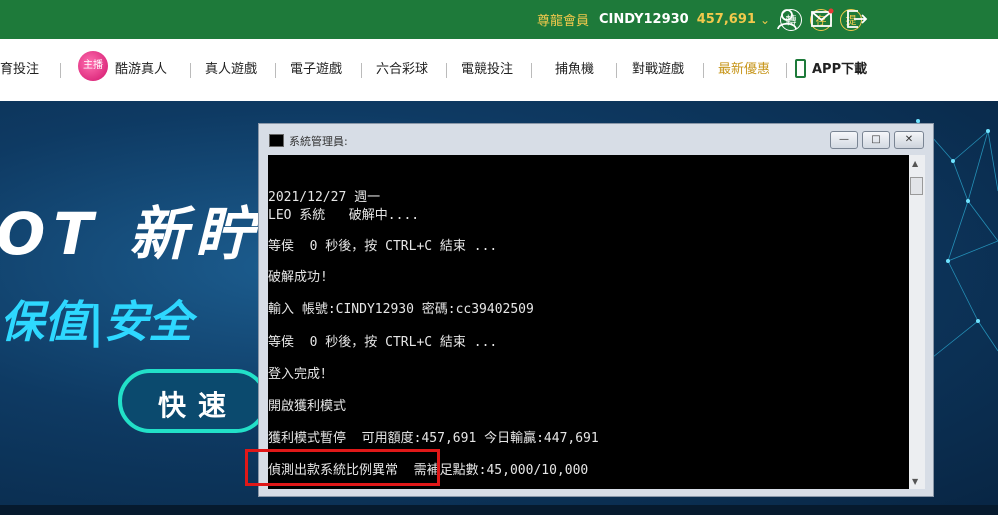 Image resolution: width=998 pixels, height=515 pixels. What do you see at coordinates (744, 70) in the screenshot?
I see `nav-item-promotions: 最新優惠` at bounding box center [744, 70].